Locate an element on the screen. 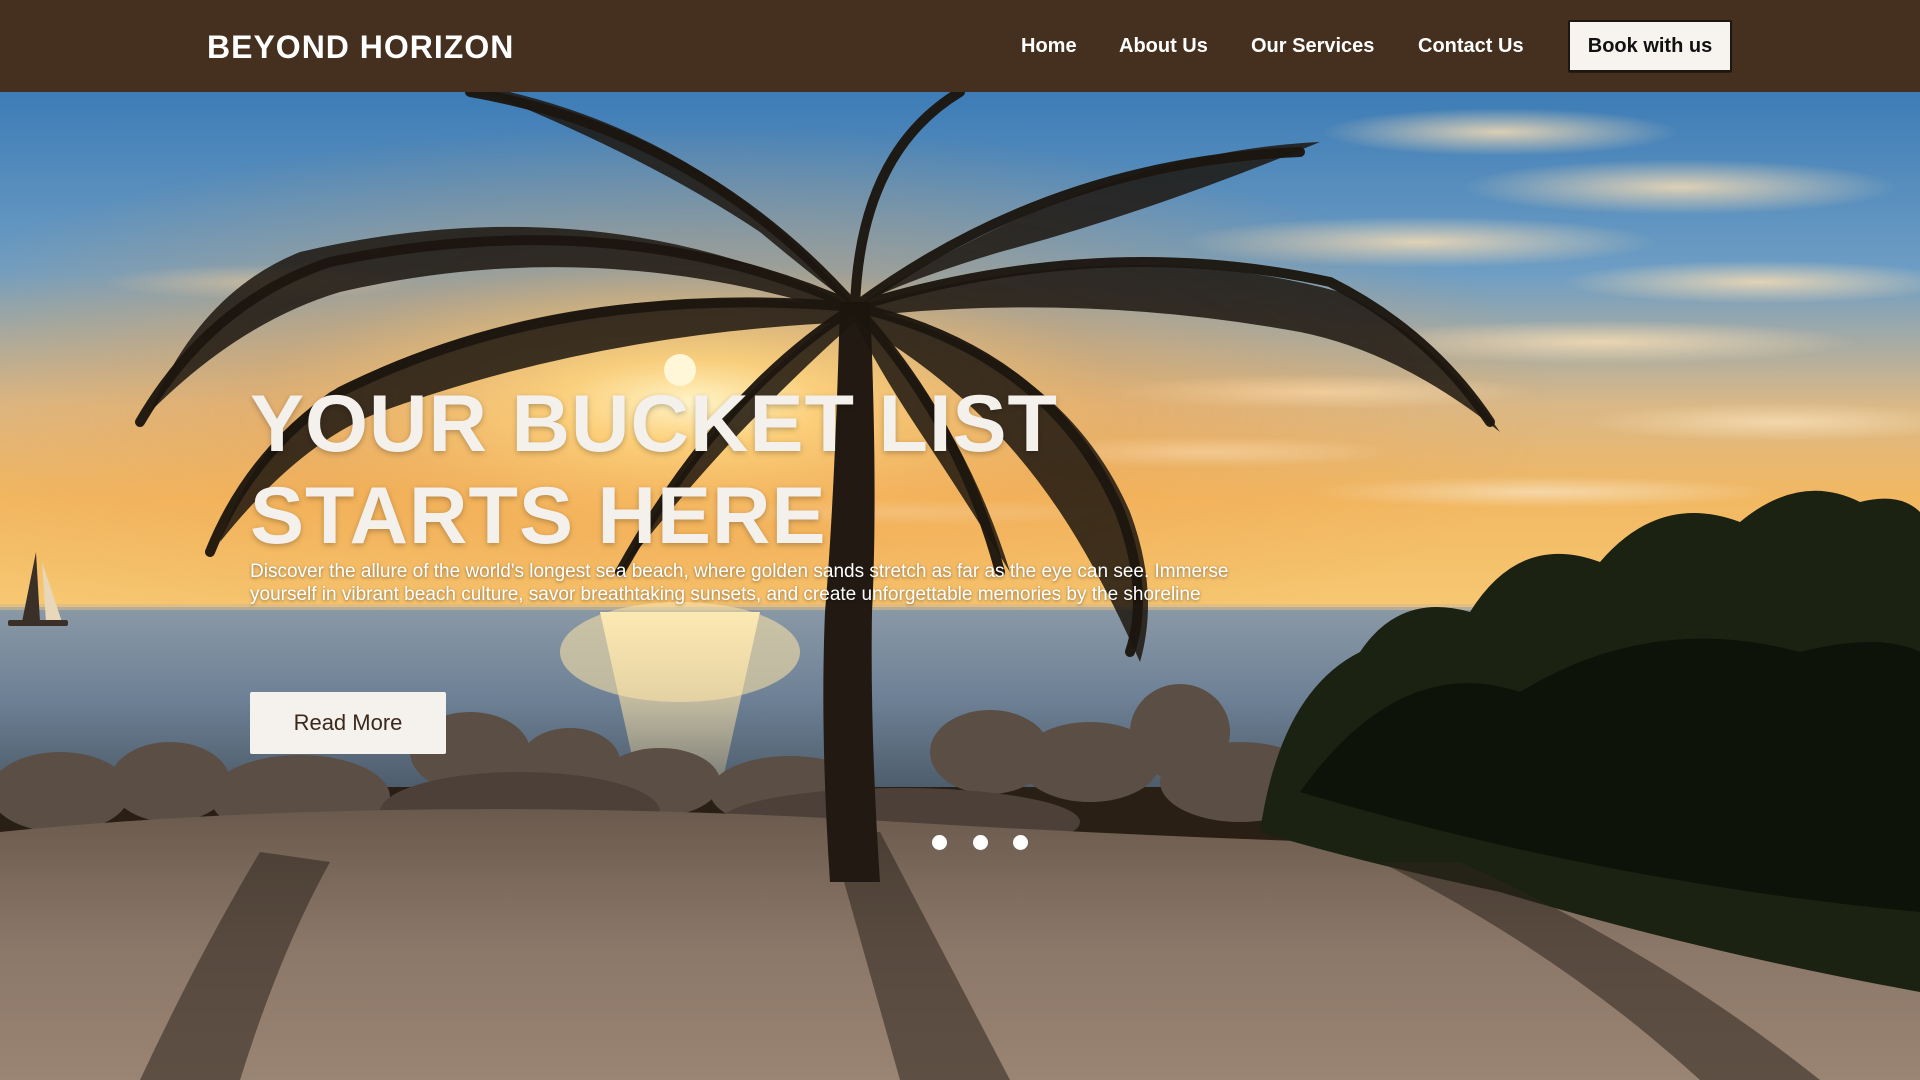  nav-link-contact: Contact Us is located at coordinates (1471, 46).